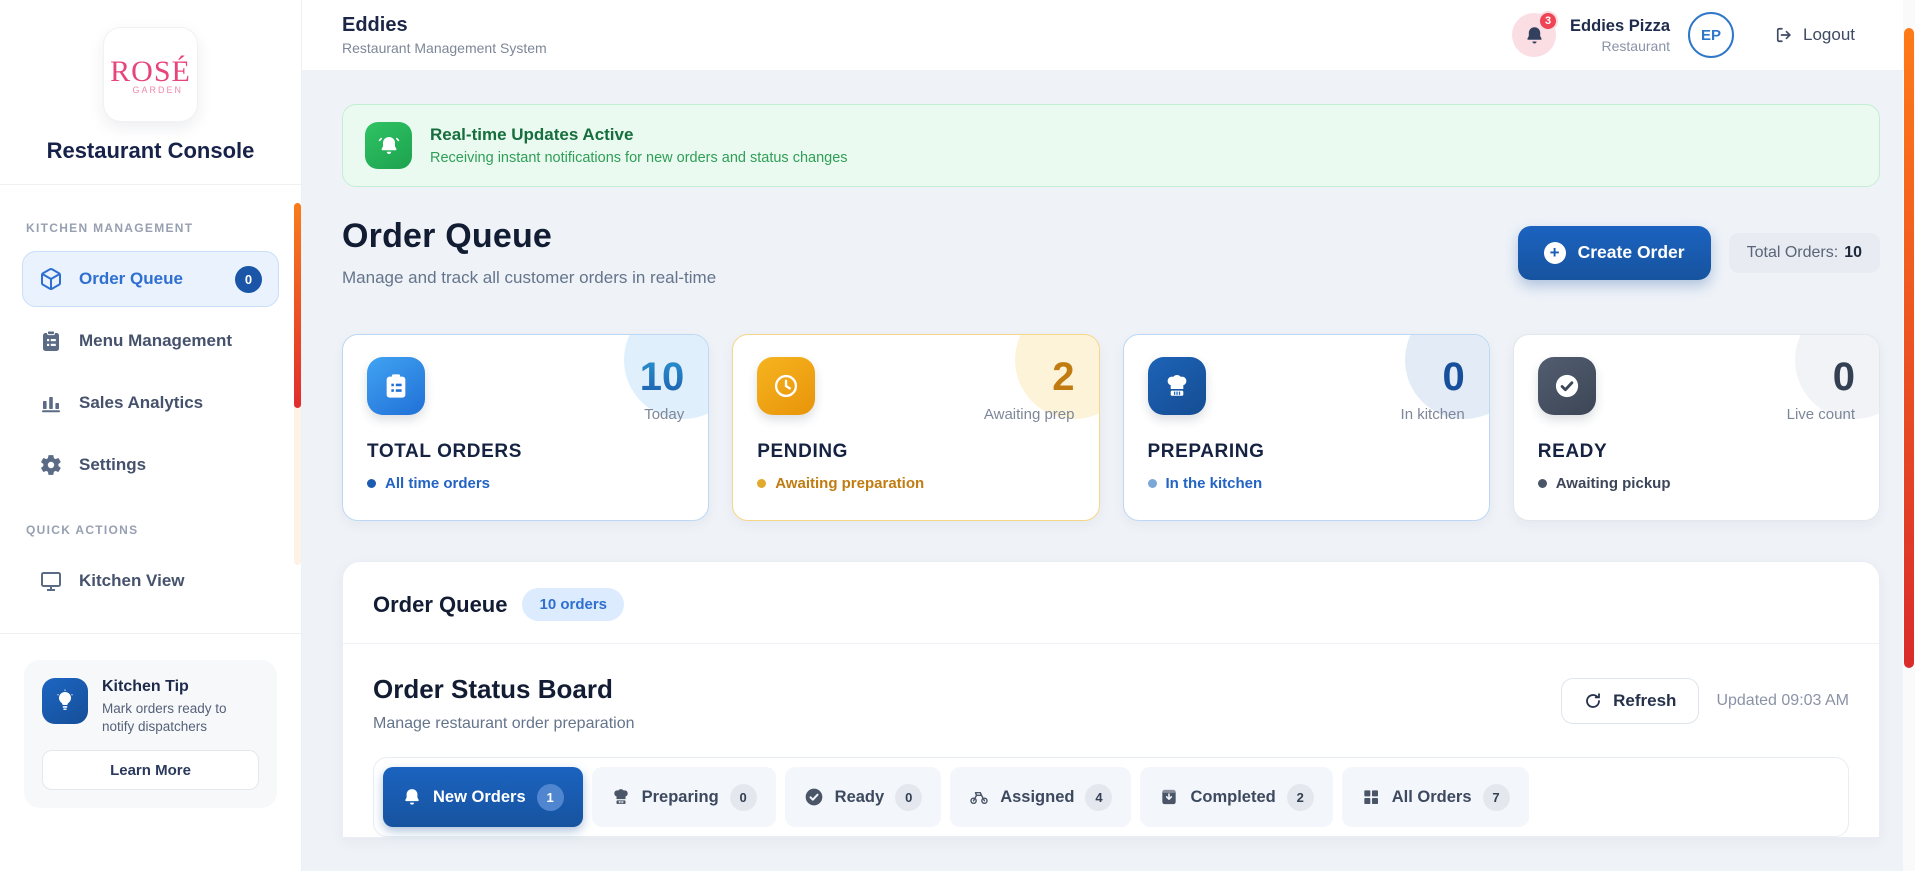 The image size is (1915, 871). Describe the element at coordinates (132, 580) in the screenshot. I see `sidebar-item-label: Kitchen View` at that location.